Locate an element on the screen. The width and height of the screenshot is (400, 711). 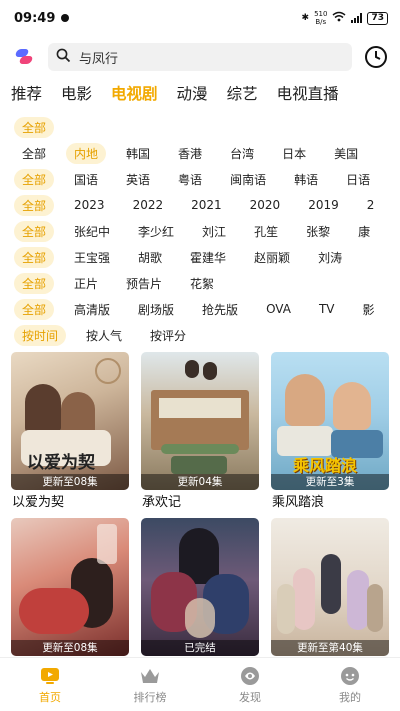
show-poster: 更新至第40集 is located at coordinates (330, 587).